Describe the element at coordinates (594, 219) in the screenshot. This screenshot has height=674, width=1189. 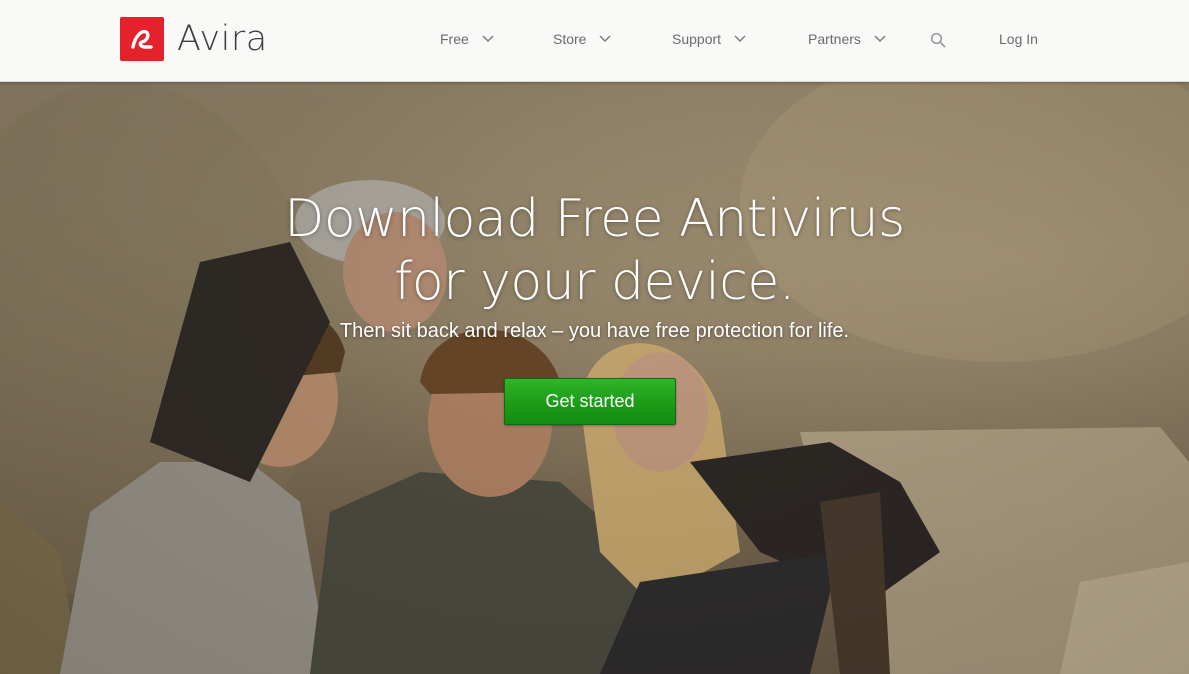
I see `hero-headline-line1: Download Free Antivirus` at that location.